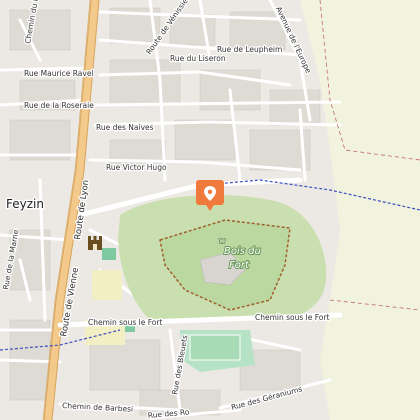 The width and height of the screenshot is (420, 420). What do you see at coordinates (107, 285) in the screenshot?
I see `activity-zone` at bounding box center [107, 285].